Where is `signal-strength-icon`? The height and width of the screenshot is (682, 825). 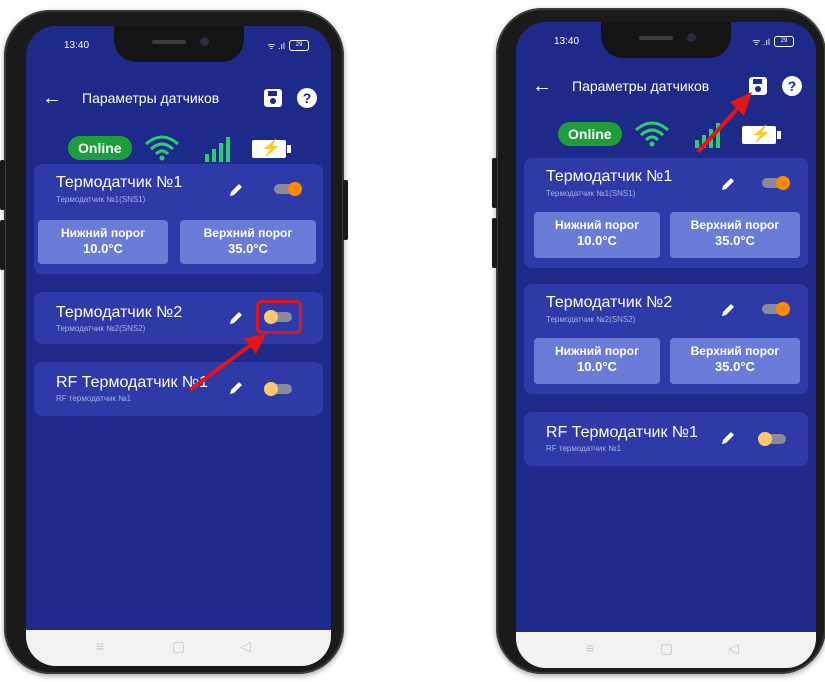
signal-strength-icon is located at coordinates (217, 149).